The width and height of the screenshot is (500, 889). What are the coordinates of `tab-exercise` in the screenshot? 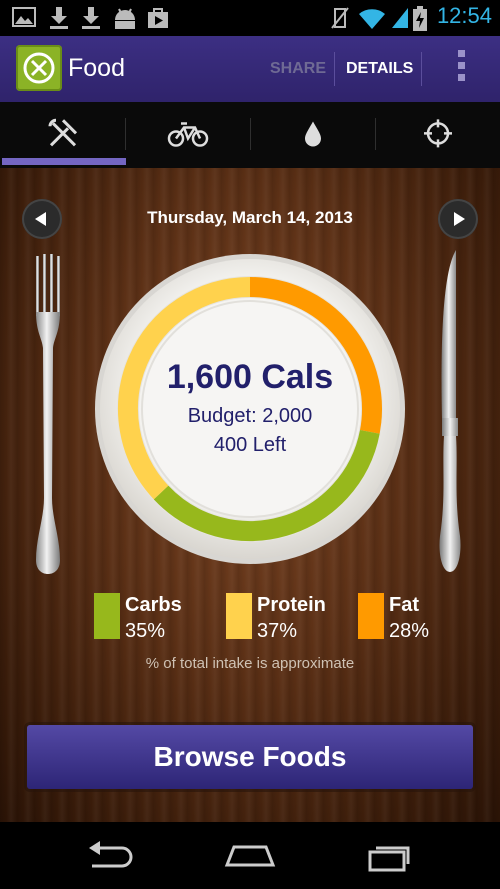 It's located at (187, 135).